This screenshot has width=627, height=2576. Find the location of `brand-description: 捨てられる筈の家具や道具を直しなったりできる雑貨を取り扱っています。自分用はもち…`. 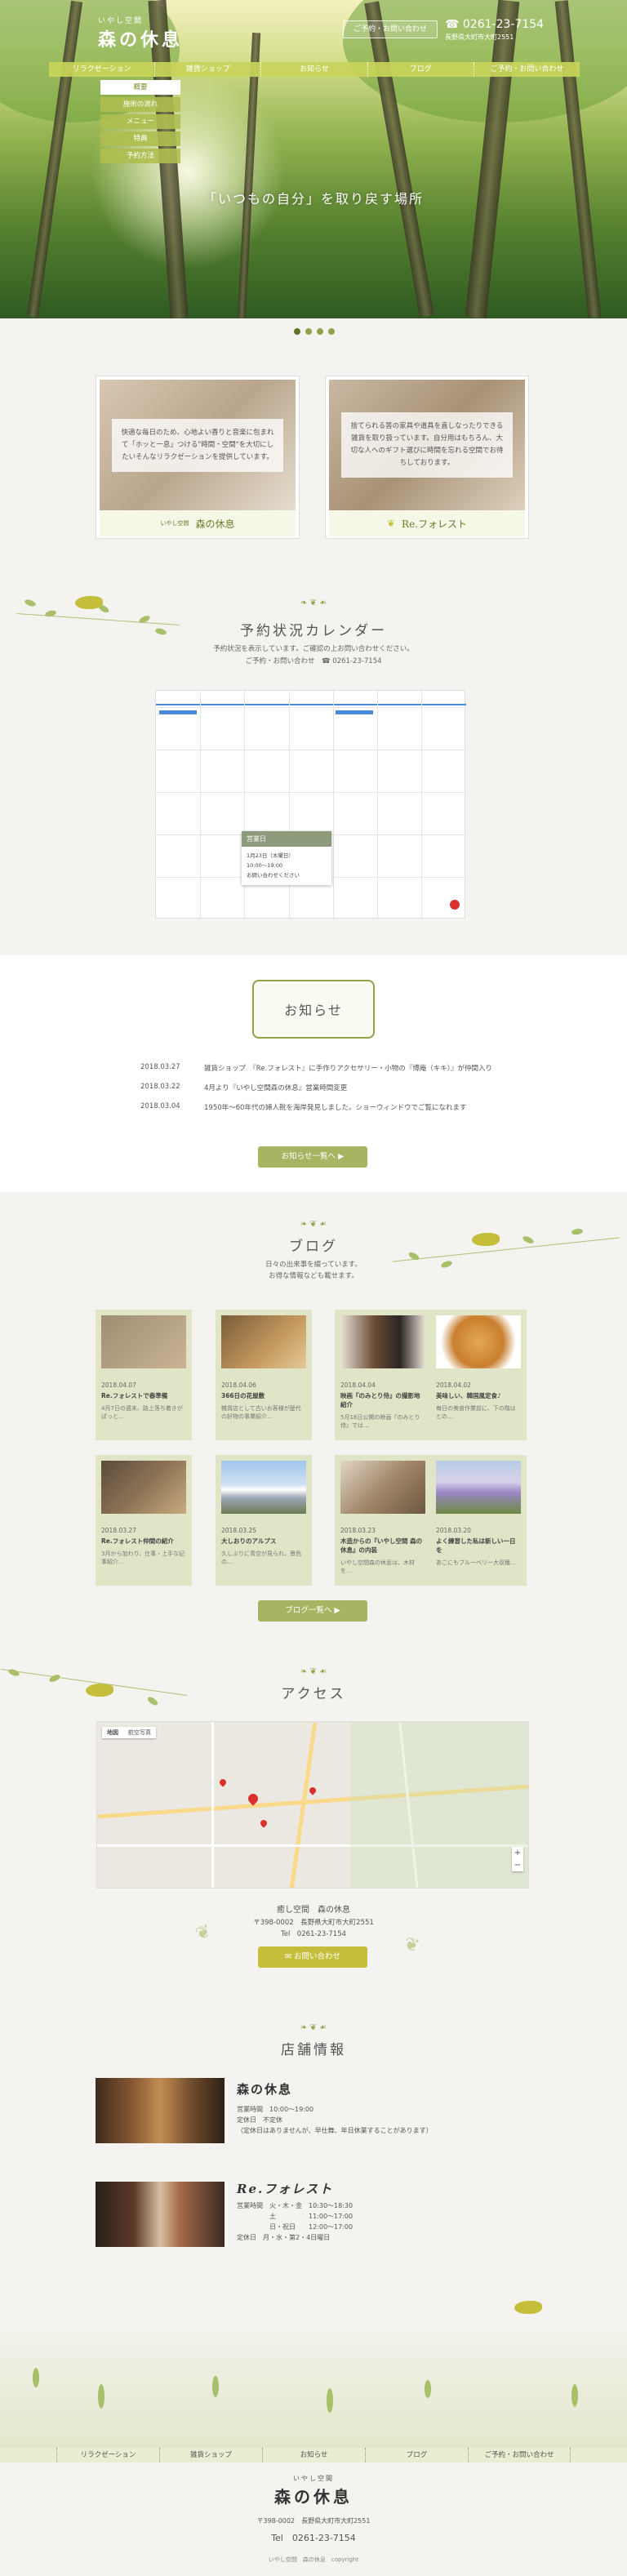

brand-description: 捨てられる筈の家具や道具を直しなったりできる雑貨を取り扱っています。自分用はもち… is located at coordinates (427, 445).